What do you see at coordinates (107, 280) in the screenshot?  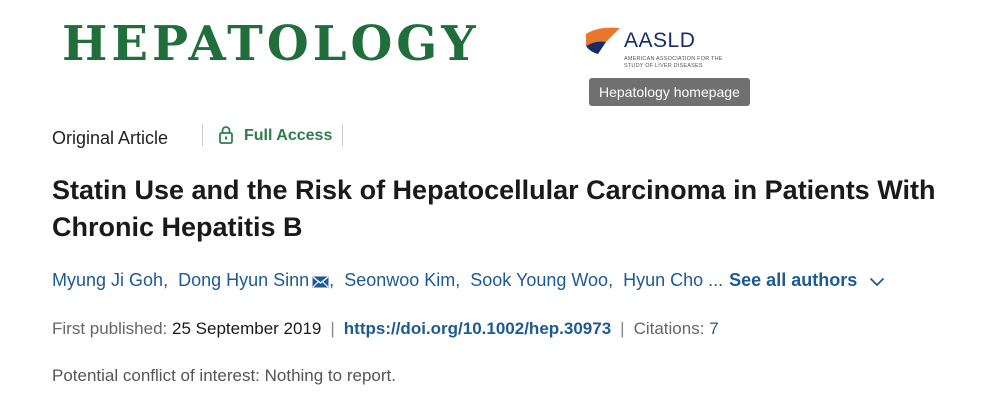 I see `author-link: Myung Ji Goh` at bounding box center [107, 280].